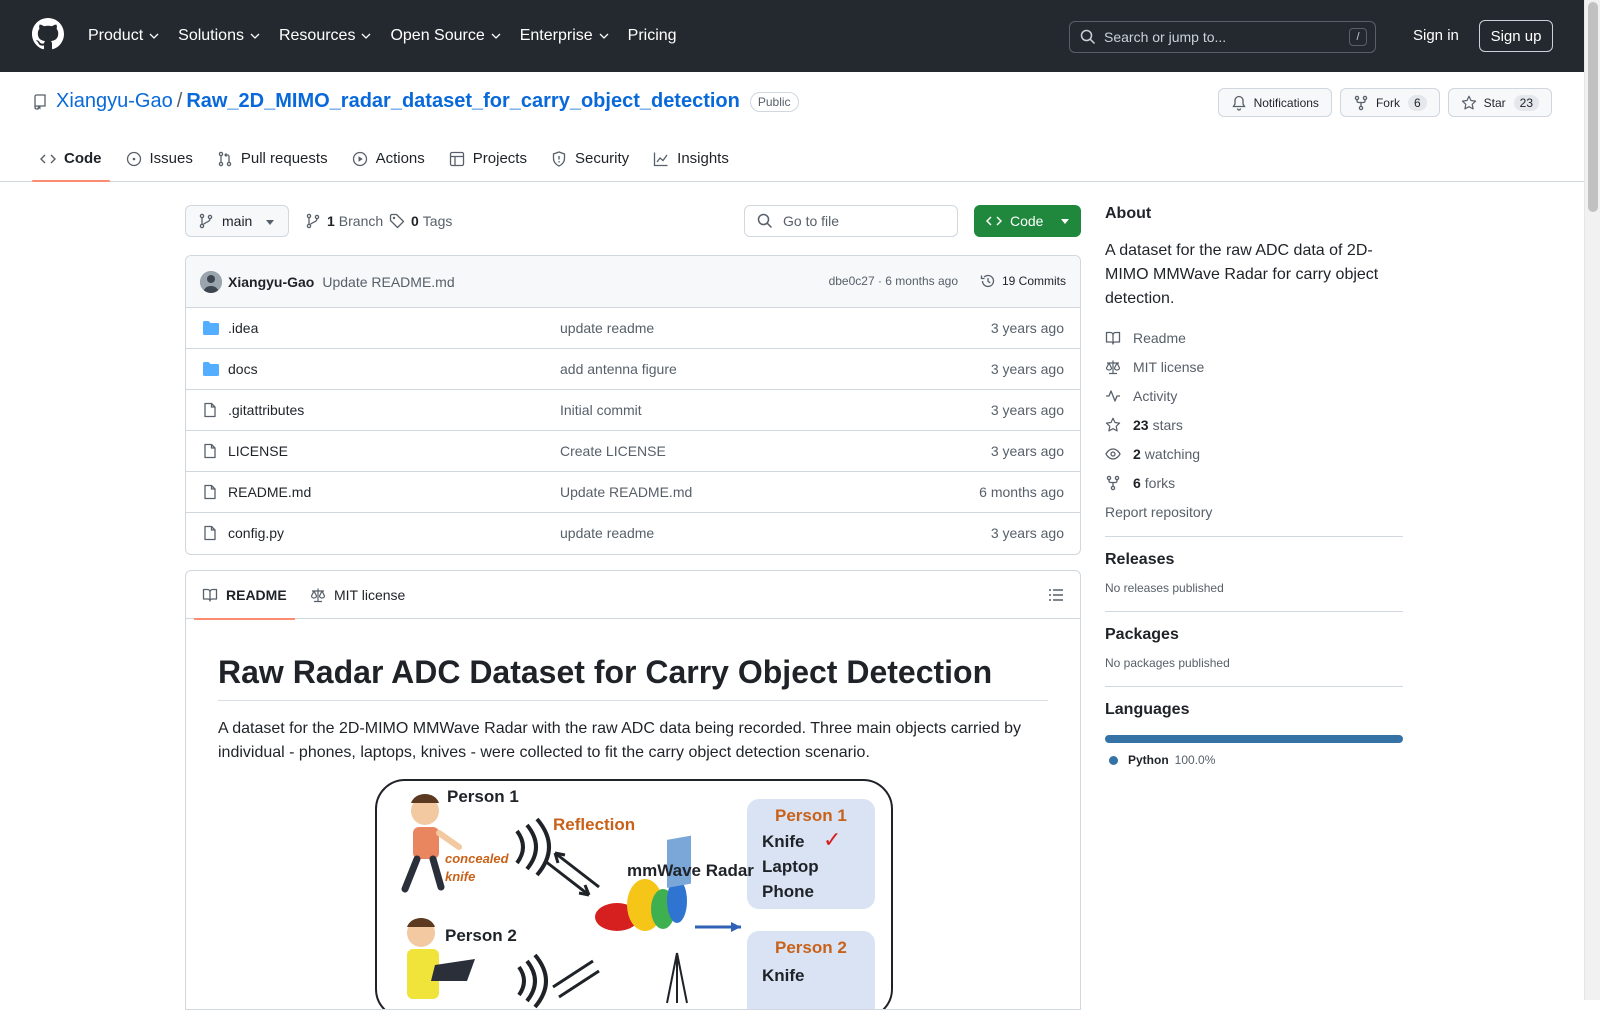 The image size is (1600, 1010). What do you see at coordinates (1389, 102) in the screenshot?
I see `fork-button: Fork 6` at bounding box center [1389, 102].